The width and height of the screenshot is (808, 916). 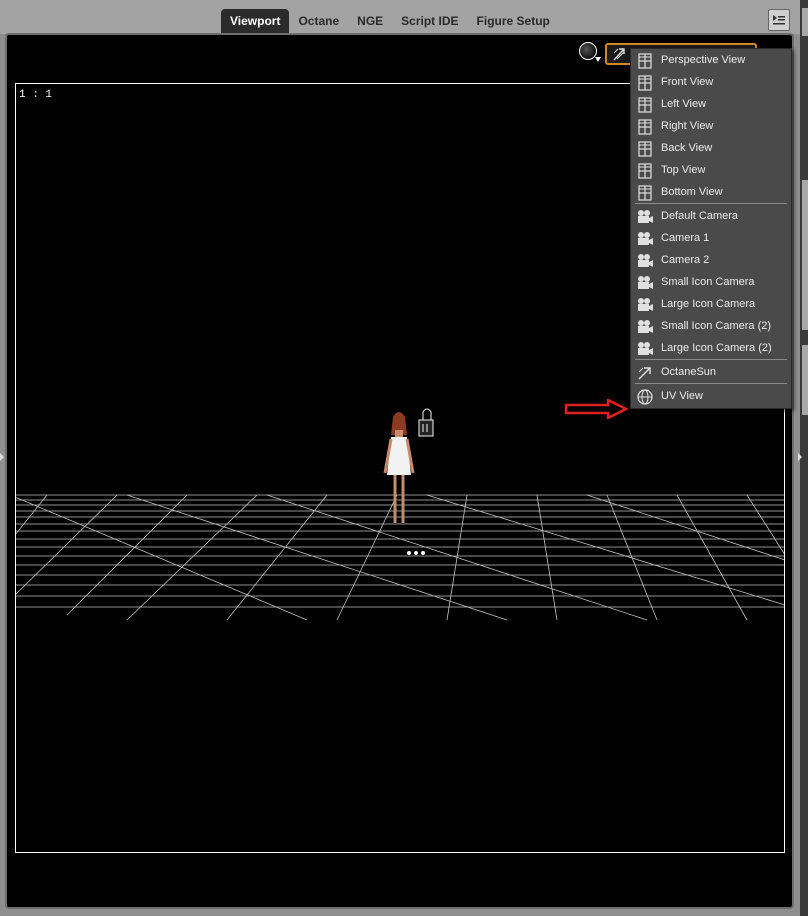 I want to click on camera-menu-item-large-icon-camera: Large Icon Camera, so click(x=711, y=305).